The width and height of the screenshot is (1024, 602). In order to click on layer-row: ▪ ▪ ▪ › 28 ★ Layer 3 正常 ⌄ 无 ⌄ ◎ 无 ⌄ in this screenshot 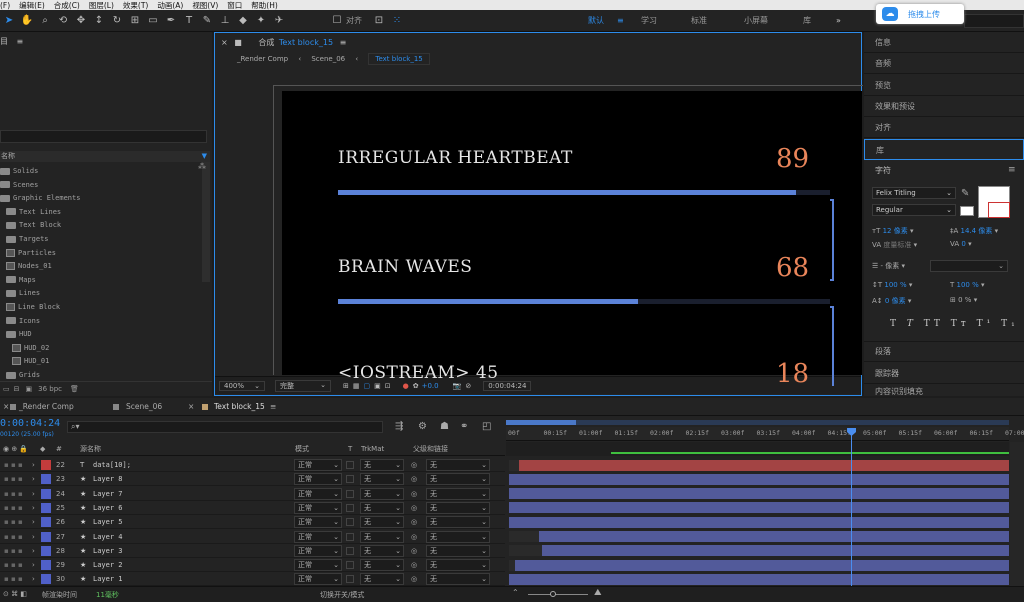, I will do `click(252, 551)`.